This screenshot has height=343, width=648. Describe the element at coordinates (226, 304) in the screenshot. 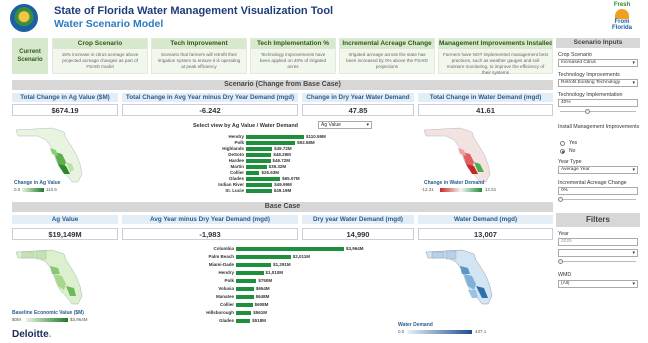

I see `bar-category-label: Collier` at that location.